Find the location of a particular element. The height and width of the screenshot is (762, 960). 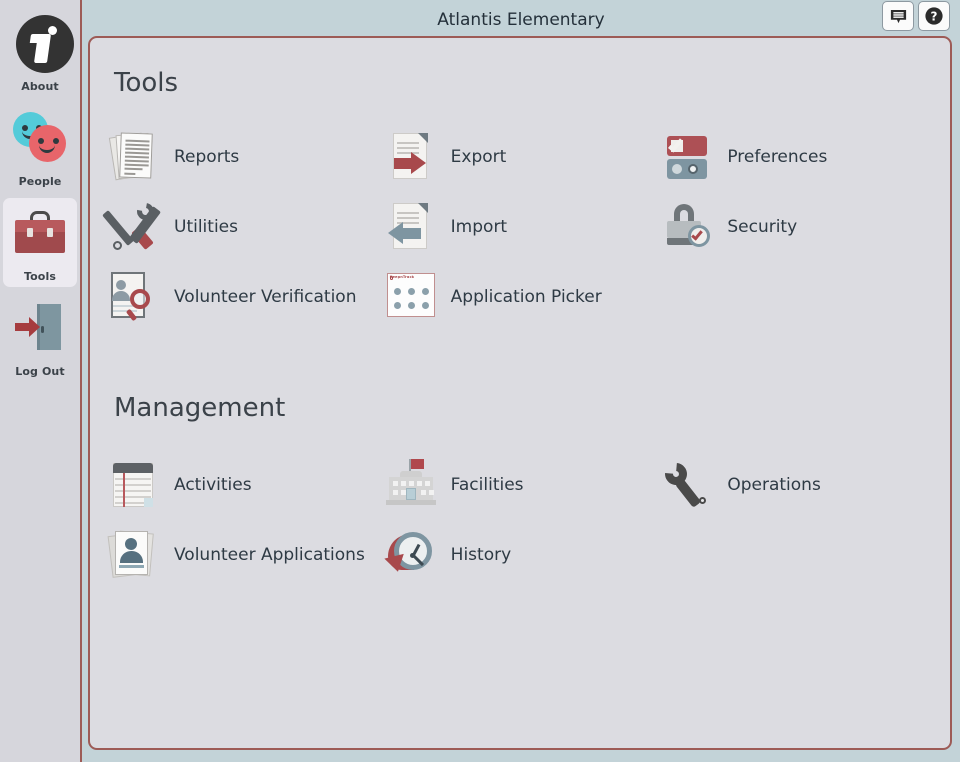

management-label: History is located at coordinates (481, 555).